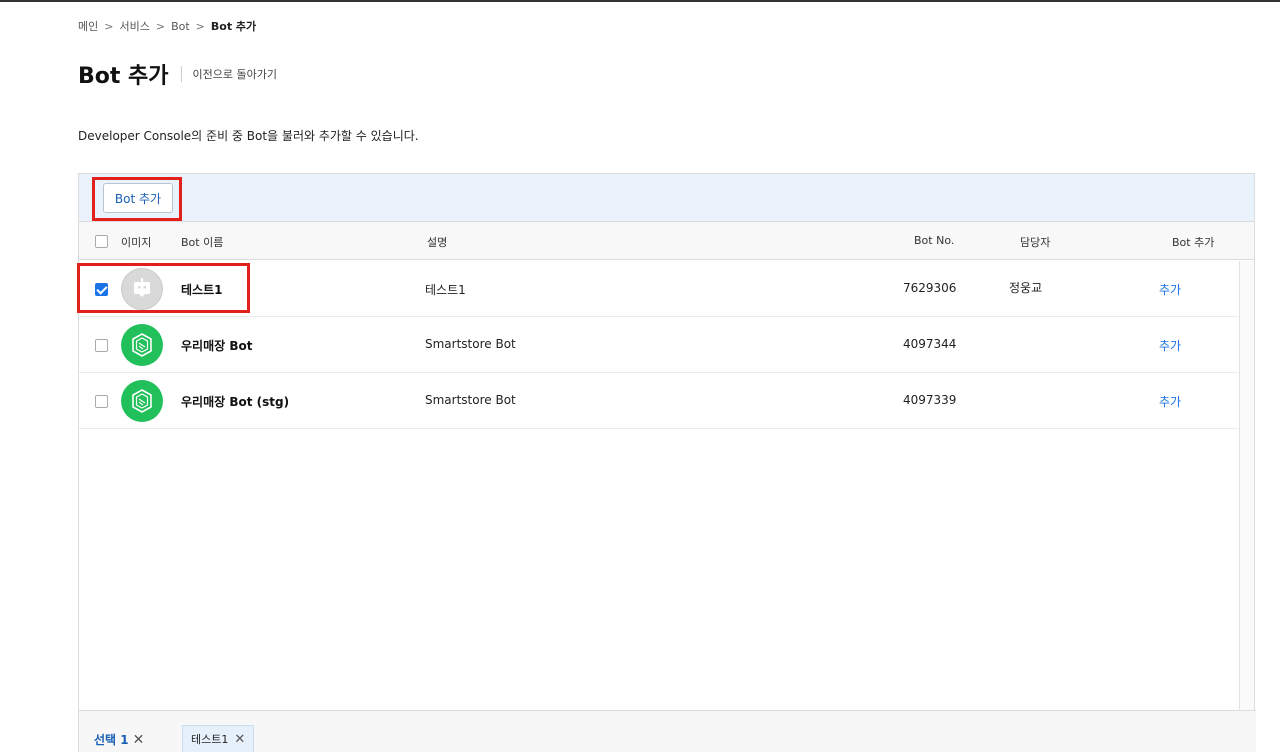 This screenshot has width=1280, height=752. Describe the element at coordinates (666, 198) in the screenshot. I see `toolbar: Bot 추가` at that location.